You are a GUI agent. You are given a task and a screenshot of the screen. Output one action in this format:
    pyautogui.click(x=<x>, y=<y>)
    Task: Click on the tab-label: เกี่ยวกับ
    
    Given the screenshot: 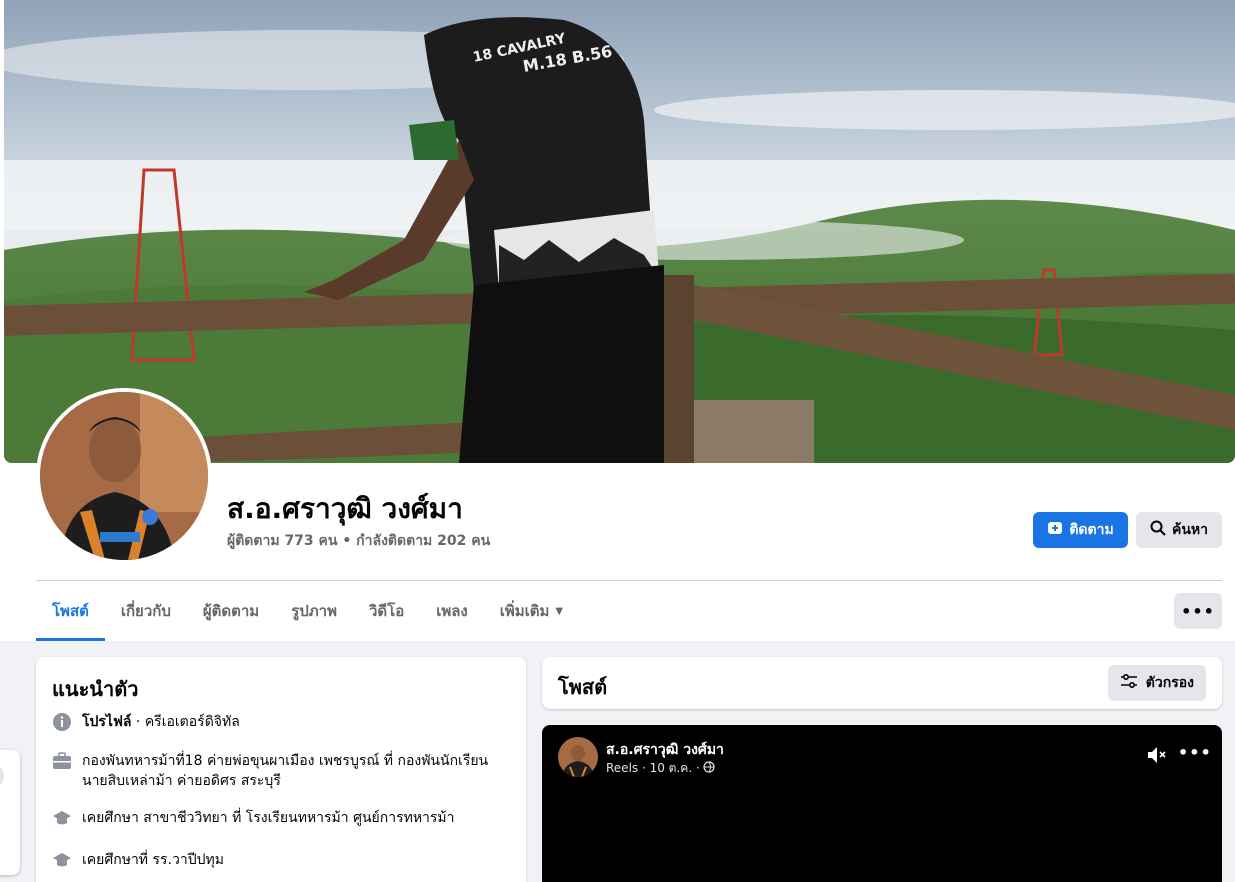 What is the action you would take?
    pyautogui.click(x=145, y=611)
    